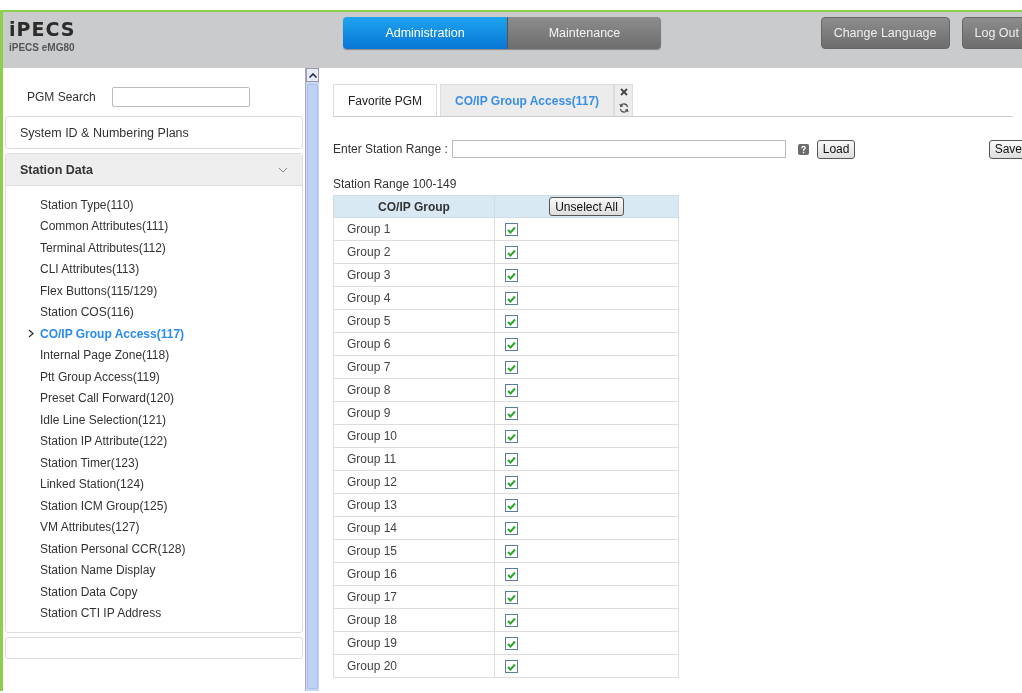  What do you see at coordinates (414, 482) in the screenshot?
I see `table-cell: Group 12` at bounding box center [414, 482].